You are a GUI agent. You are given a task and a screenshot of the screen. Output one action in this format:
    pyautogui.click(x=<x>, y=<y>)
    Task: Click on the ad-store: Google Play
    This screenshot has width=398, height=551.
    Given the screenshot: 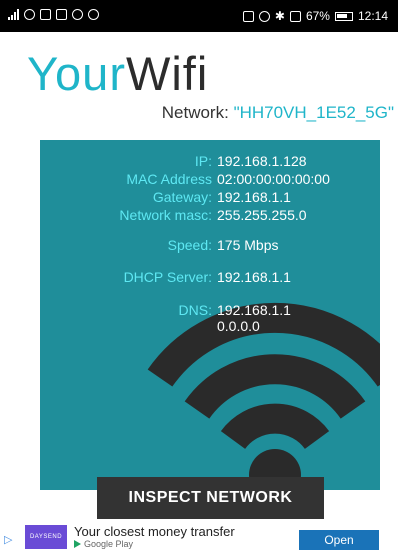 What is the action you would take?
    pyautogui.click(x=103, y=544)
    